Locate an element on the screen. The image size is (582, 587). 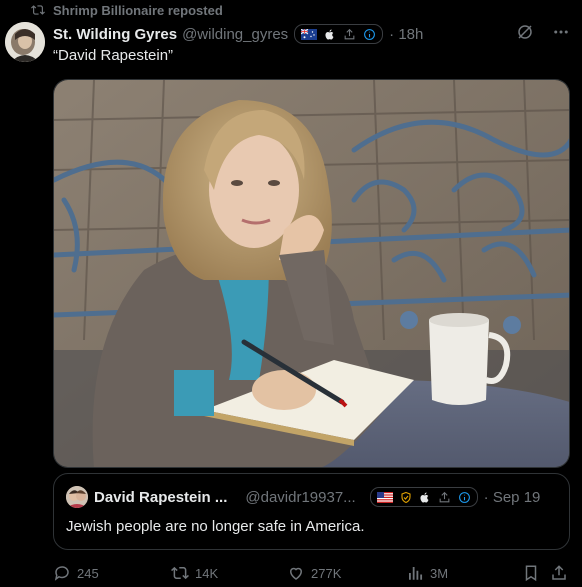
action-bar: 245 14K 277K 3M is located at coordinates (311, 573).